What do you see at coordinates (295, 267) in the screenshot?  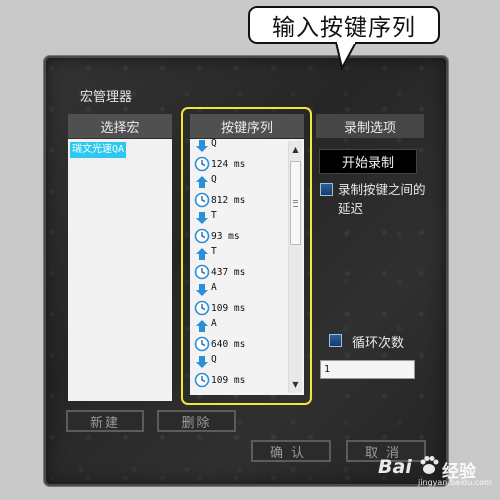 I see `sequence-scrollbar: ▲ ▼` at bounding box center [295, 267].